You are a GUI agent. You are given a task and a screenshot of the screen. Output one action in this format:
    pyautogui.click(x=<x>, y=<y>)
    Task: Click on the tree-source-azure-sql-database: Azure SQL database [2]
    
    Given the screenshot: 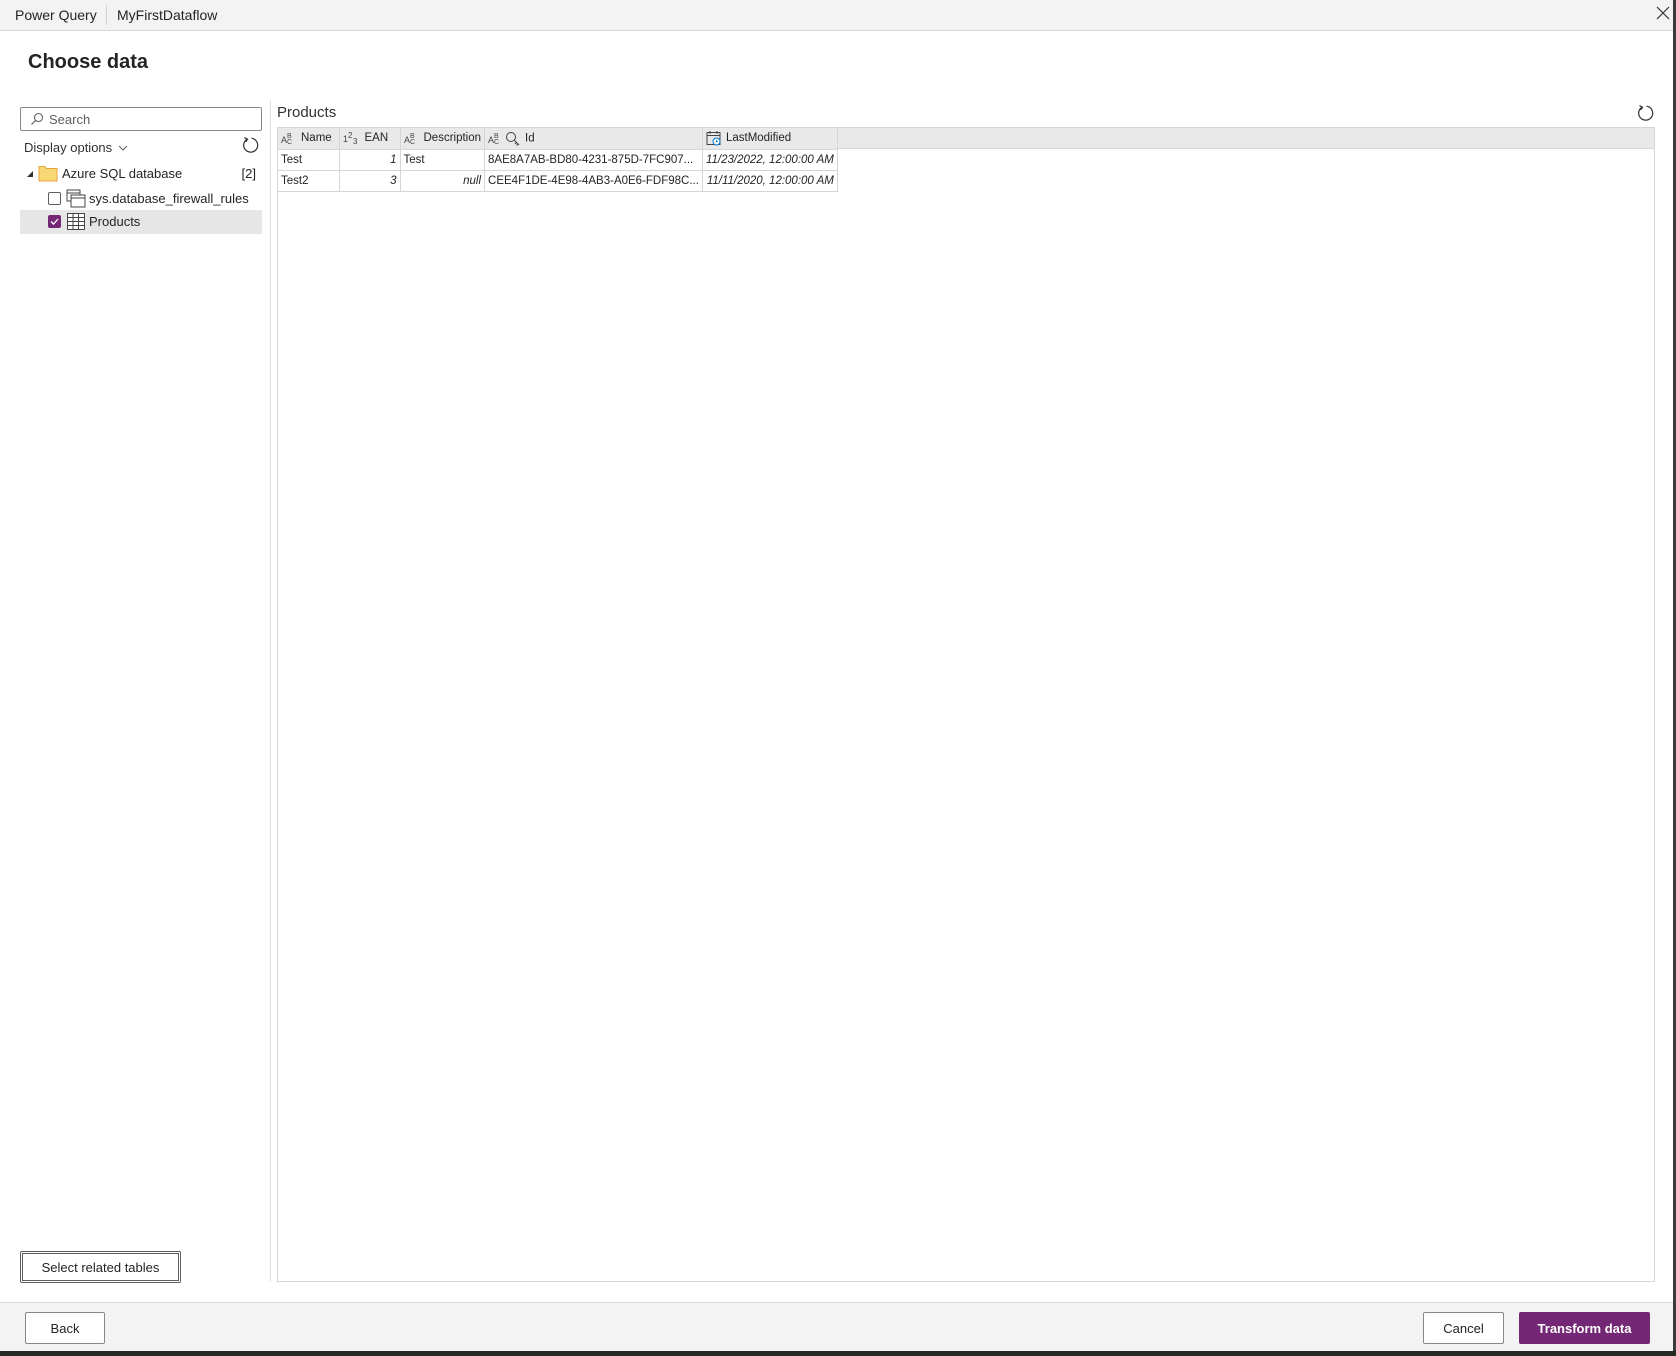 What is the action you would take?
    pyautogui.click(x=141, y=174)
    